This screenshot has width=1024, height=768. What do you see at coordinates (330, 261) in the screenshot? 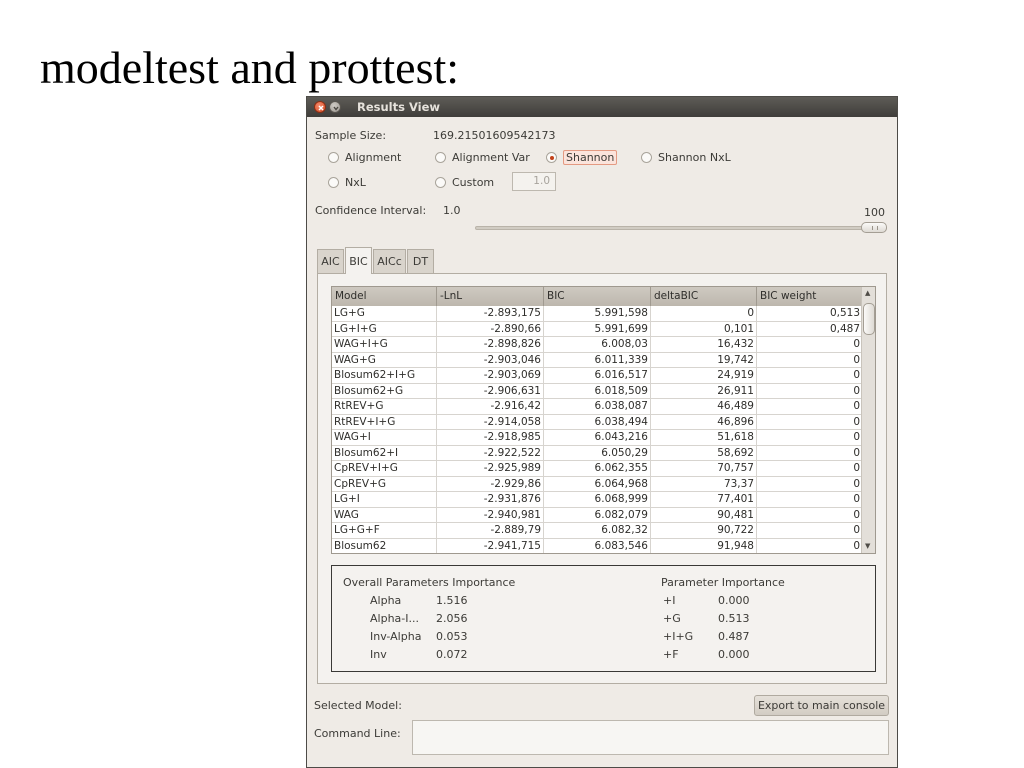
I see `tab-aic: AIC` at bounding box center [330, 261].